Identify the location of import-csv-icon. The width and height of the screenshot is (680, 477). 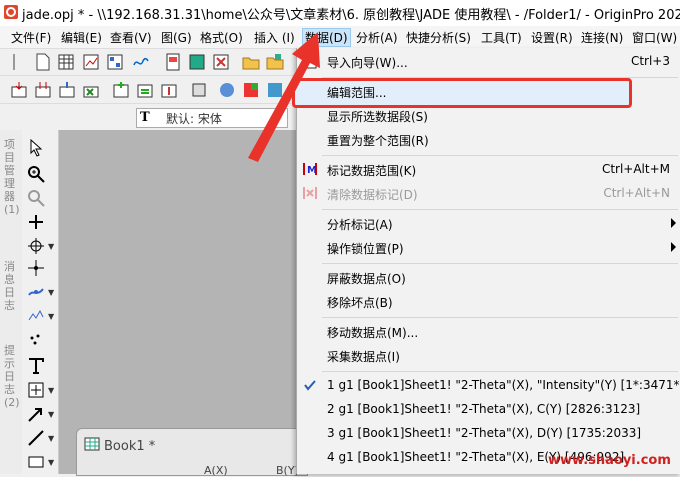
(67, 90).